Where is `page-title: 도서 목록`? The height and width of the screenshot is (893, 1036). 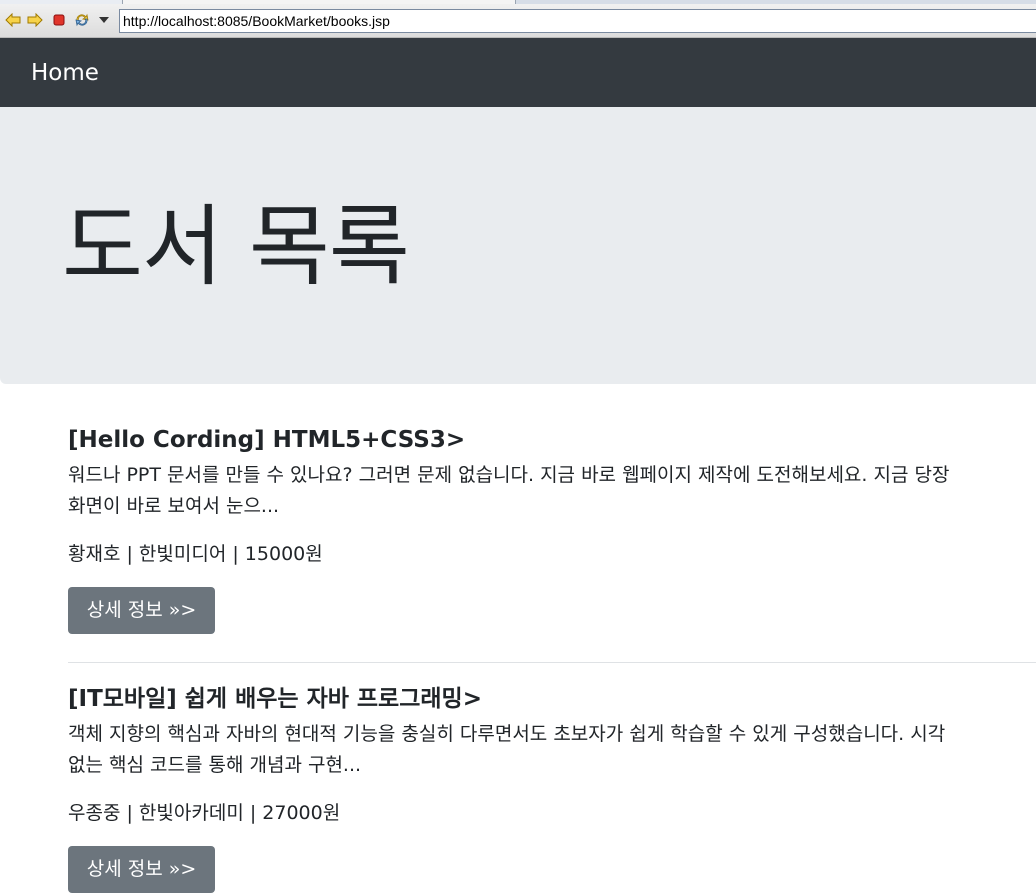
page-title: 도서 목록 is located at coordinates (236, 246).